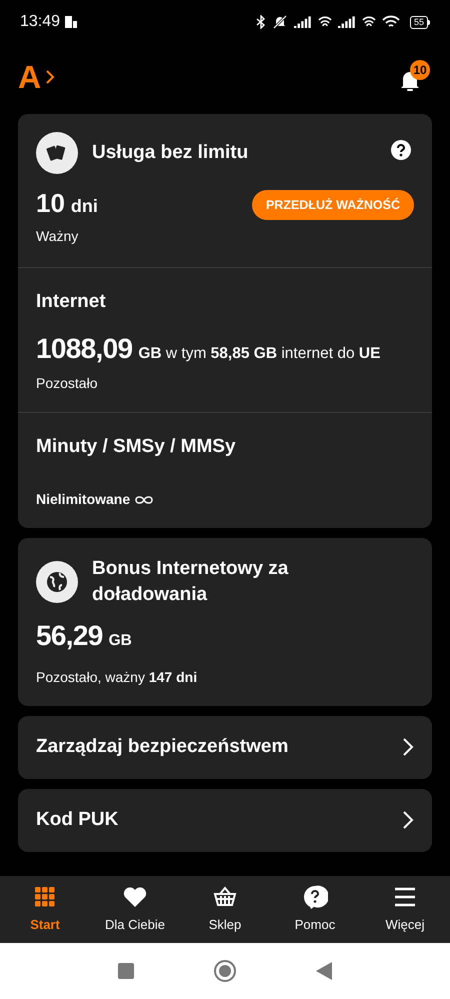 The height and width of the screenshot is (999, 450). I want to click on remaining-label: Pozostało, so click(67, 383).